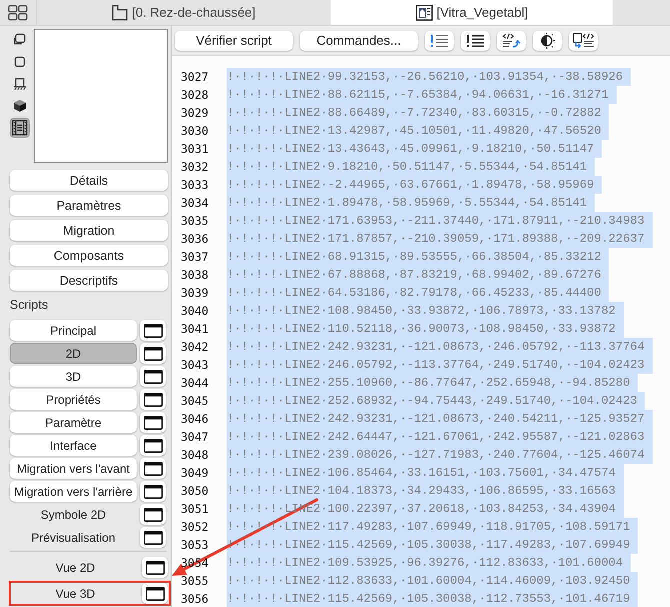  I want to click on comment-button, so click(439, 40).